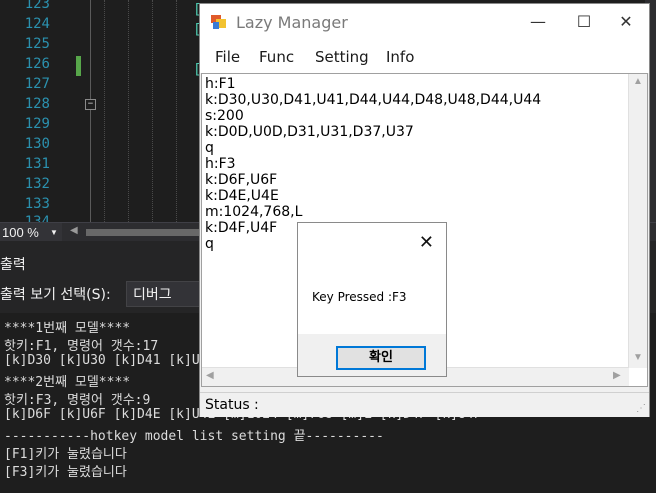 Image resolution: width=656 pixels, height=493 pixels. Describe the element at coordinates (81, 346) in the screenshot. I see `output-line: 핫키:F1, 명령어 갯수:17` at that location.